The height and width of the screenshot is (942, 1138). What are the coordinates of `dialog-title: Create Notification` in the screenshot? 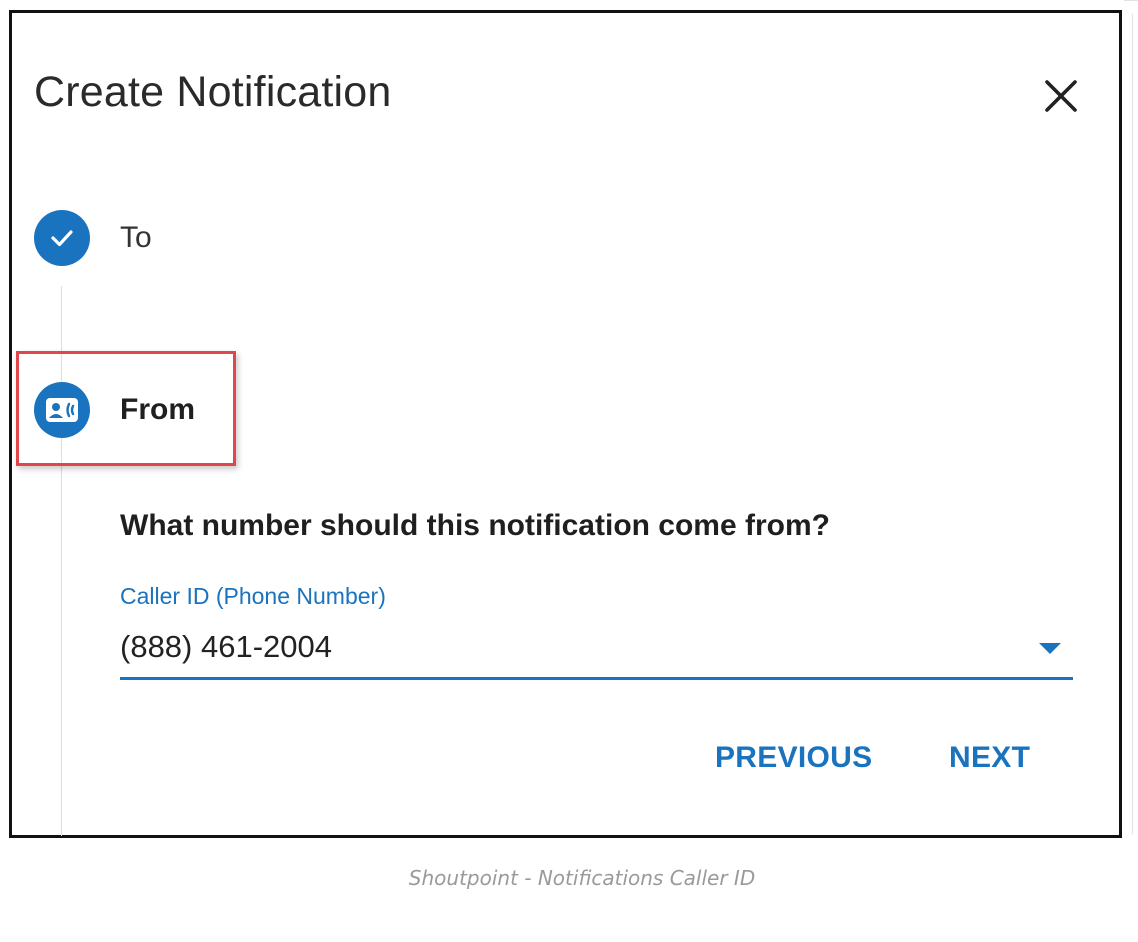 It's located at (213, 92).